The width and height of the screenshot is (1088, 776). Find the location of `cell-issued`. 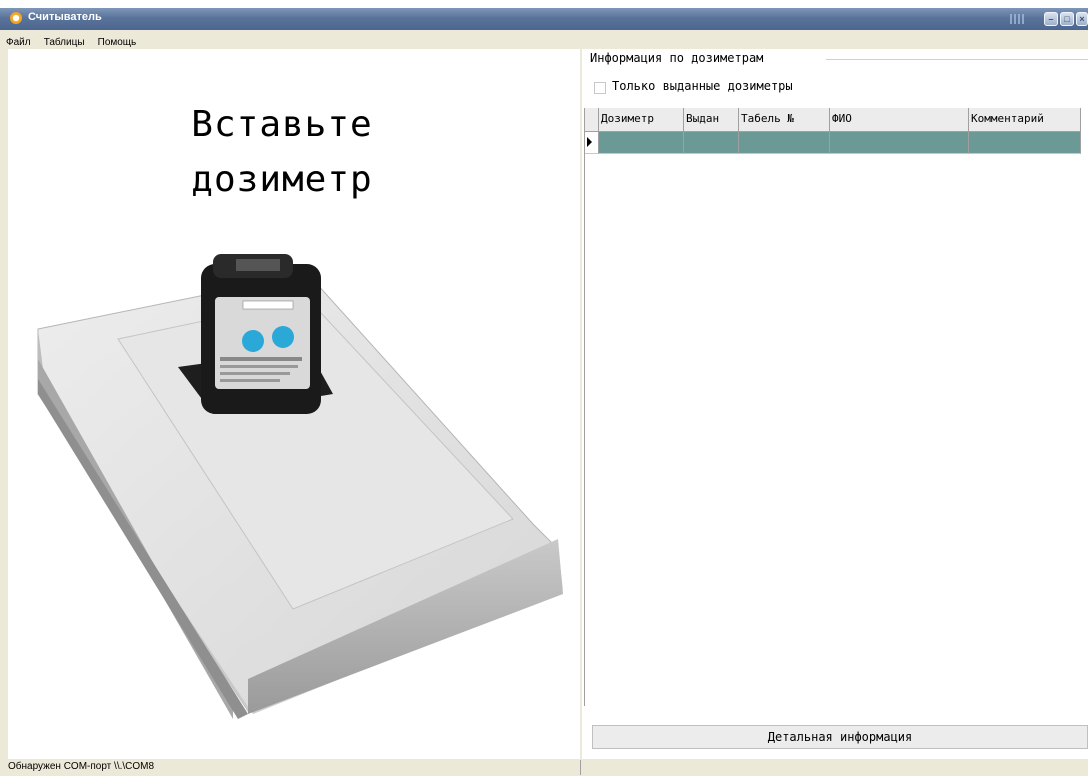

cell-issued is located at coordinates (711, 143).